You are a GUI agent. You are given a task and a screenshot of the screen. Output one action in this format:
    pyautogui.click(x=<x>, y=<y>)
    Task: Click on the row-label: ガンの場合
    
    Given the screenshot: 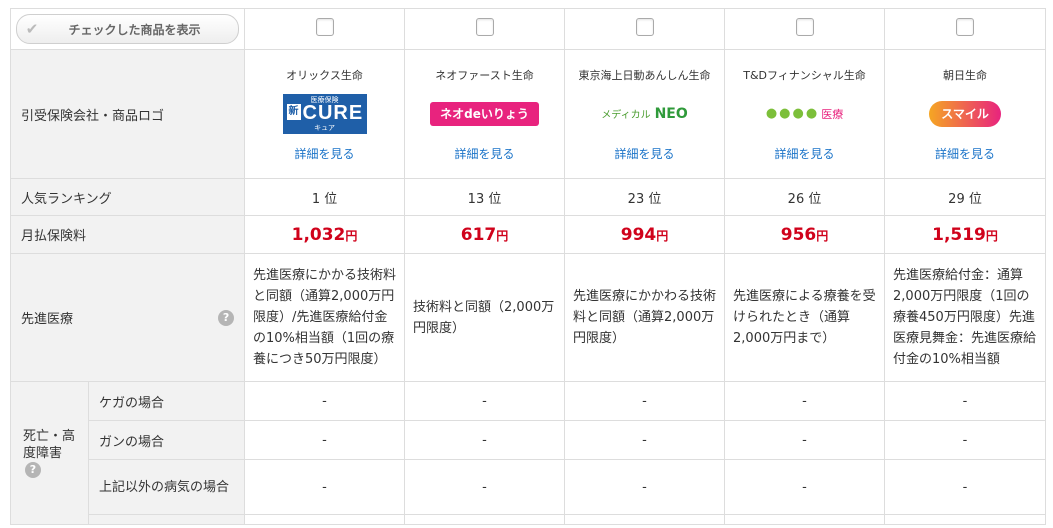 What is the action you would take?
    pyautogui.click(x=132, y=442)
    